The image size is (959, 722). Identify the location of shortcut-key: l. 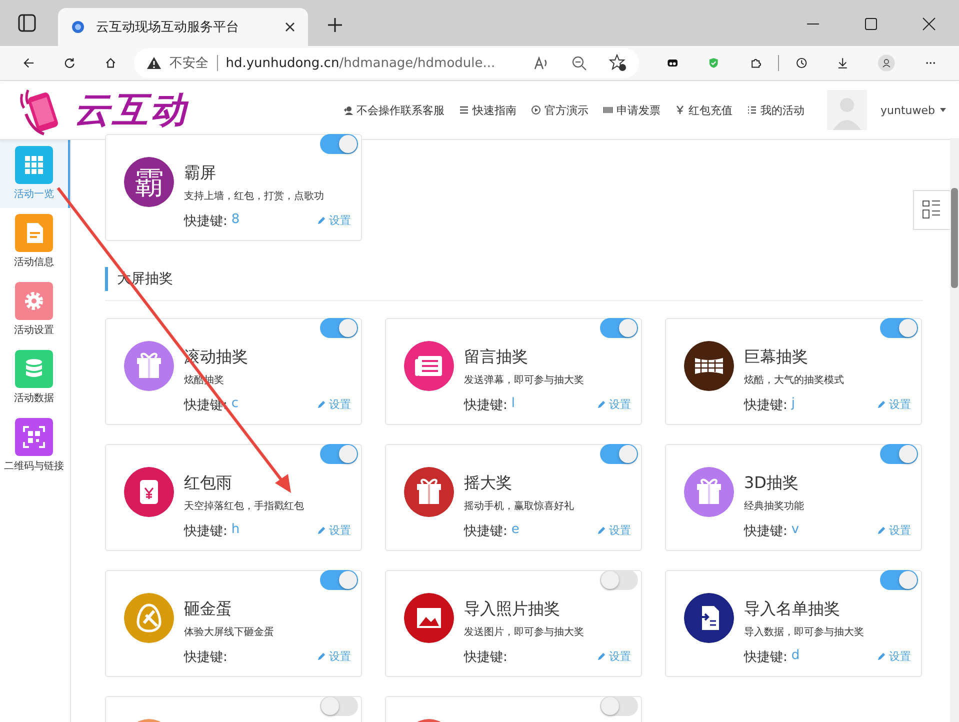
(513, 405).